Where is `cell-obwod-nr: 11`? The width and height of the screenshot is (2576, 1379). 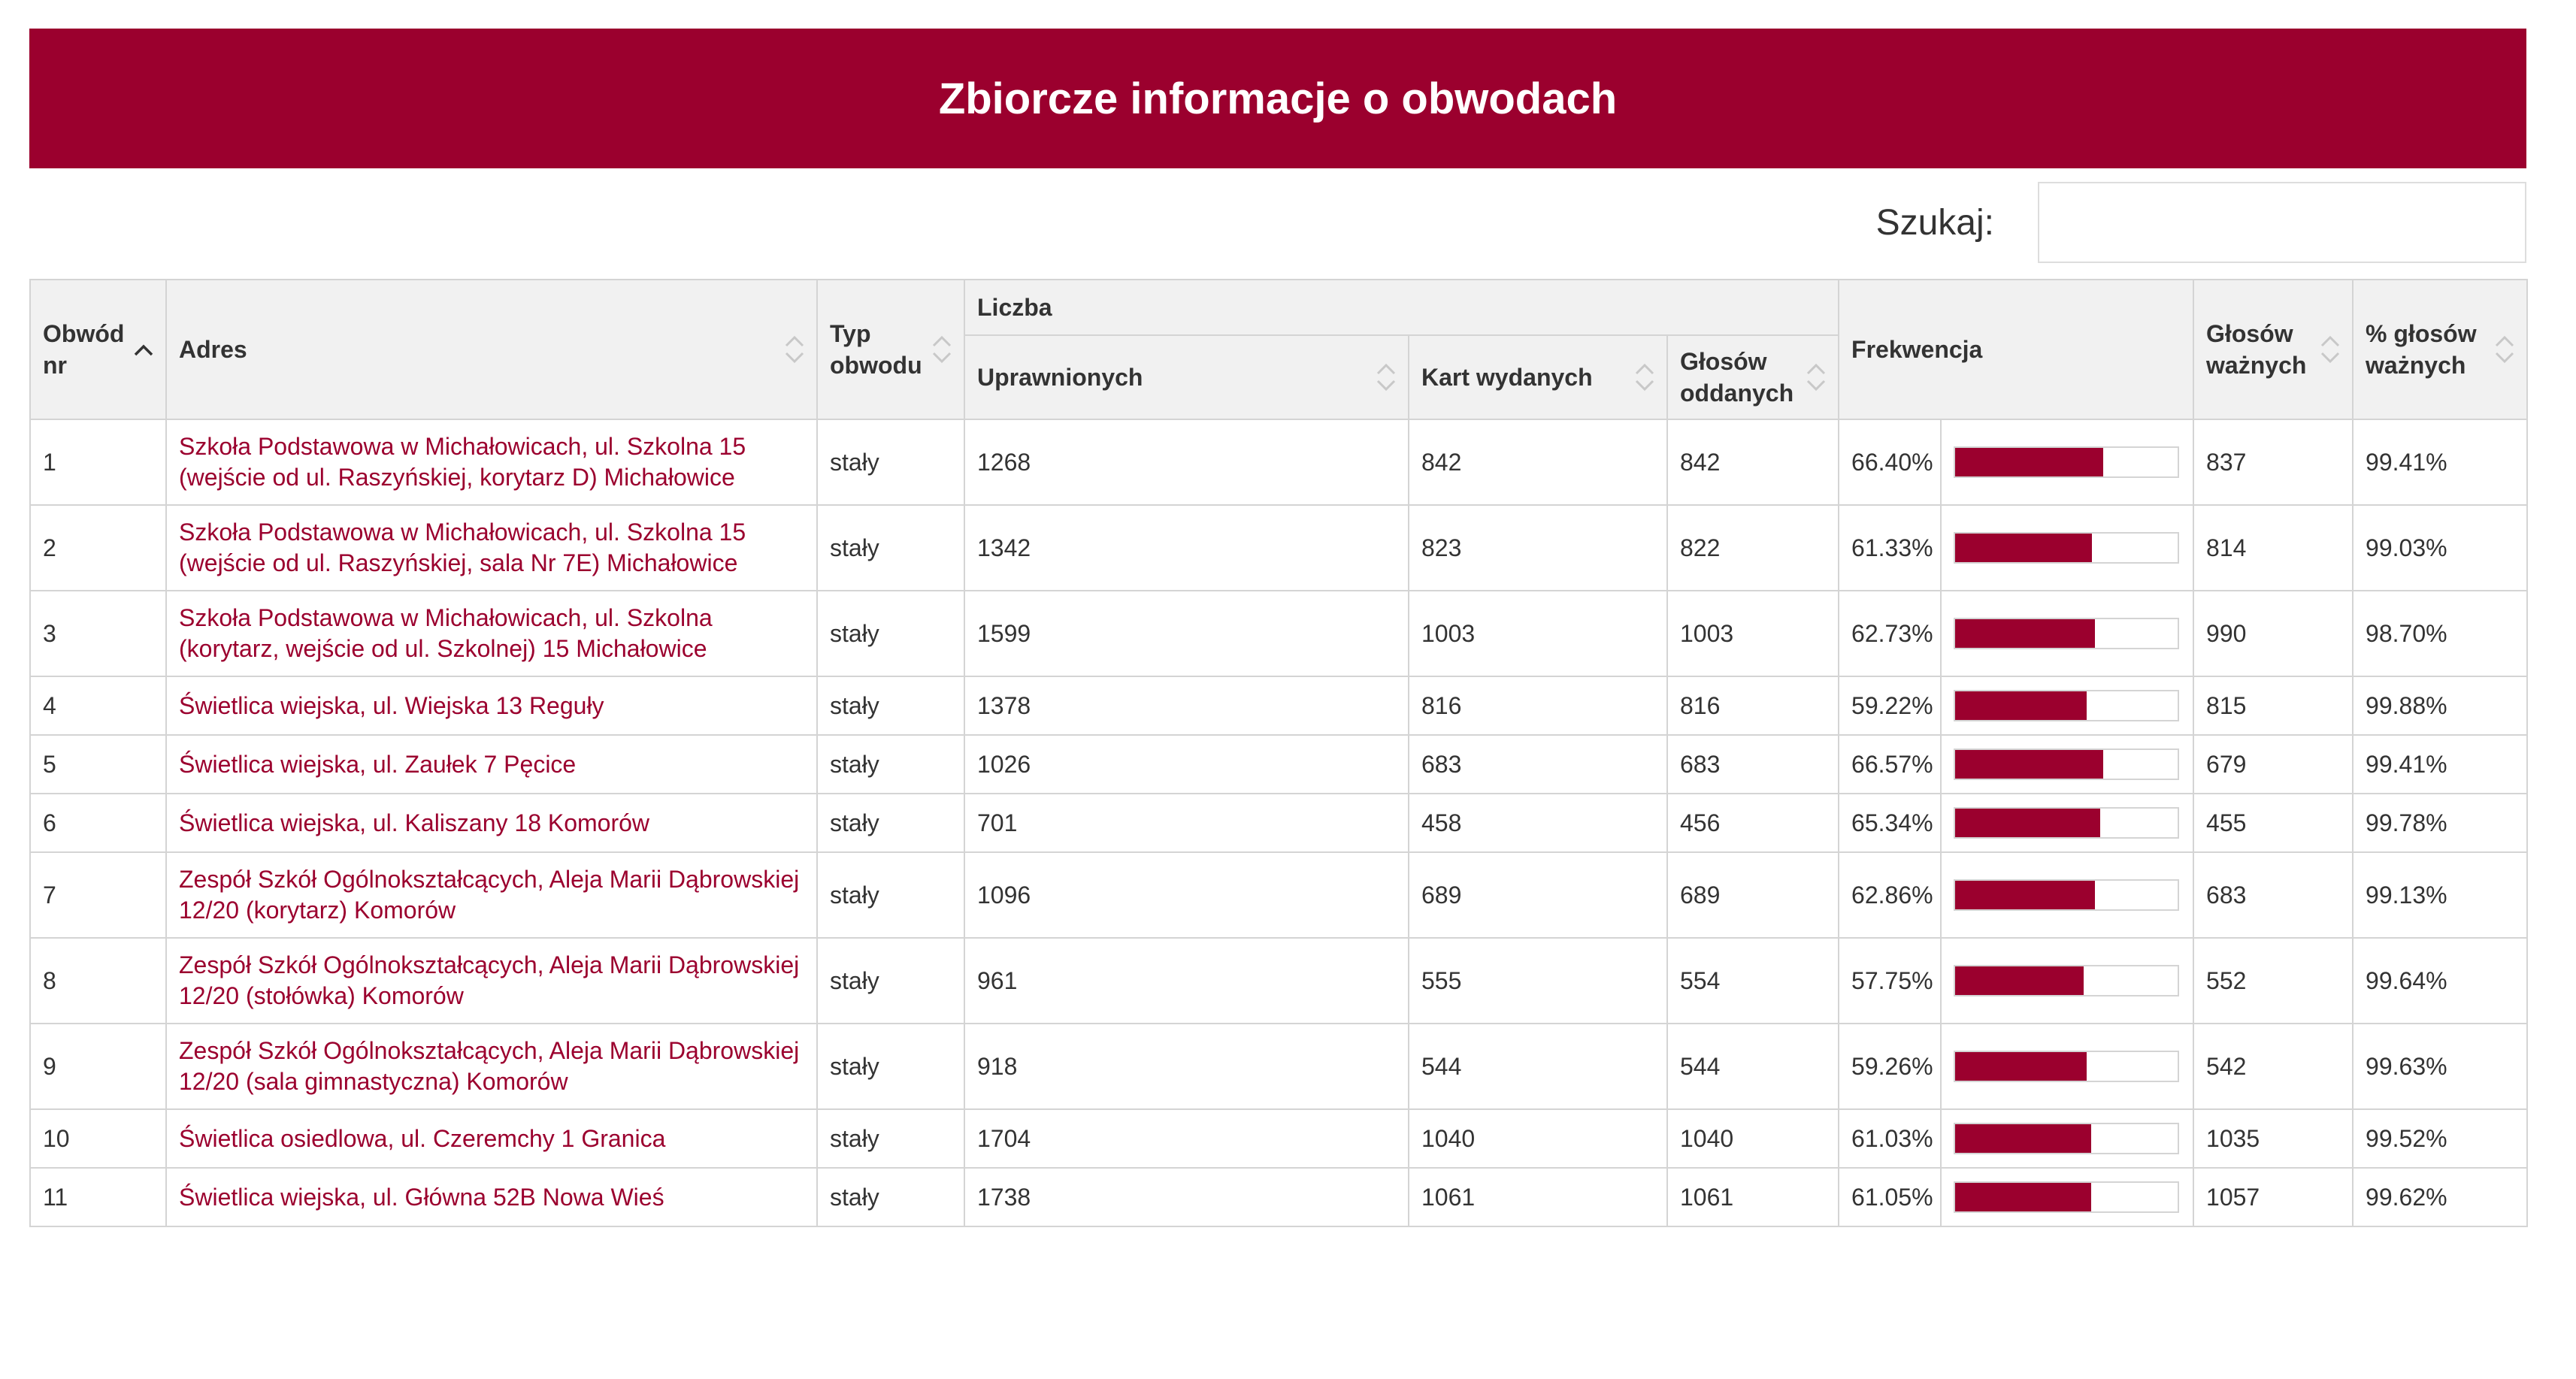 cell-obwod-nr: 11 is located at coordinates (98, 1197).